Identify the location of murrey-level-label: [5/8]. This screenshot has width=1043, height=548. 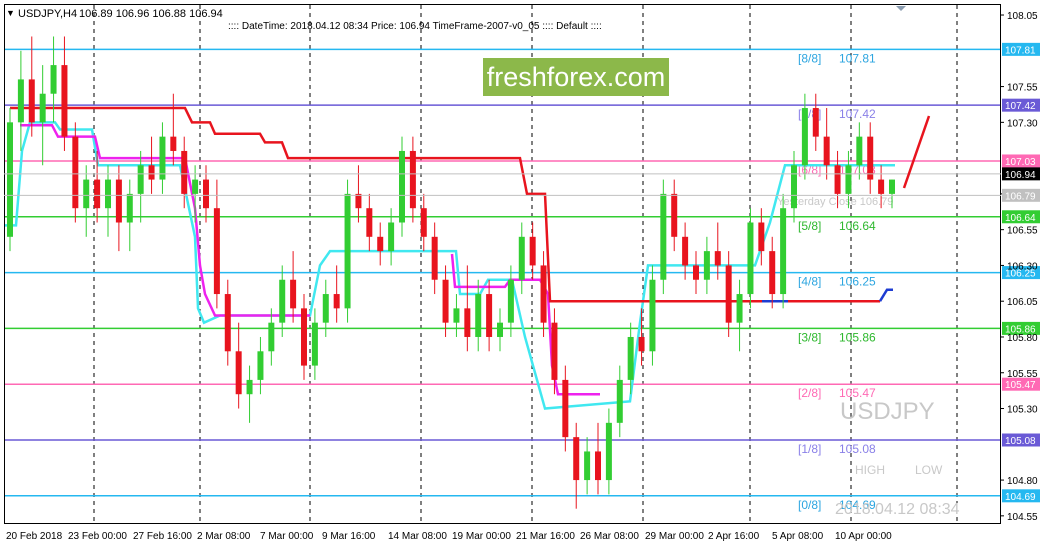
(809, 226).